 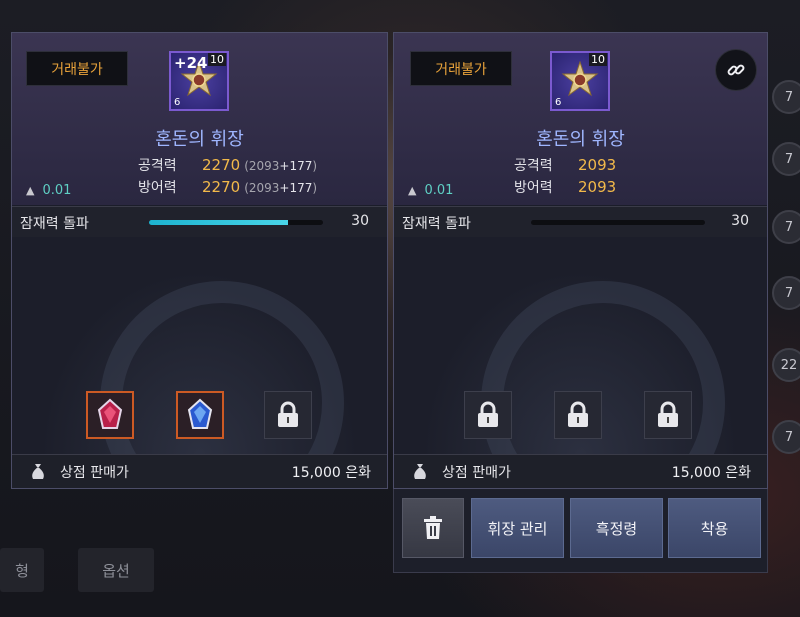 I want to click on blue-crystal-icon, so click(x=200, y=413).